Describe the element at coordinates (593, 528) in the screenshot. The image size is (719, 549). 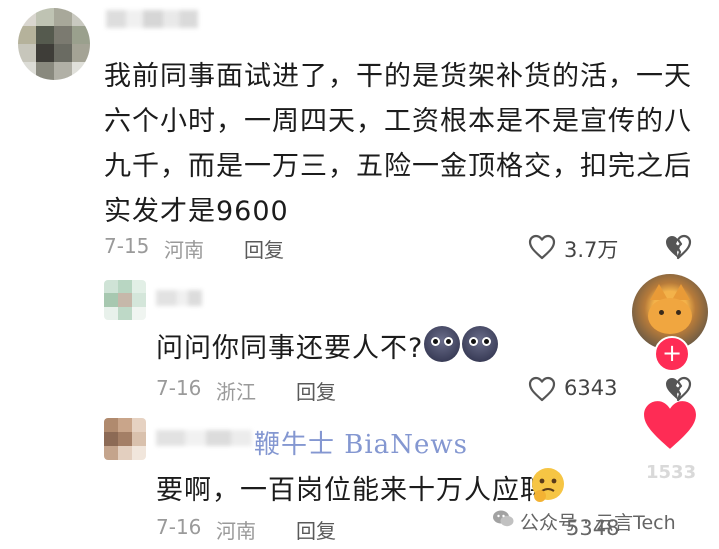
I see `like-count: 5348` at that location.